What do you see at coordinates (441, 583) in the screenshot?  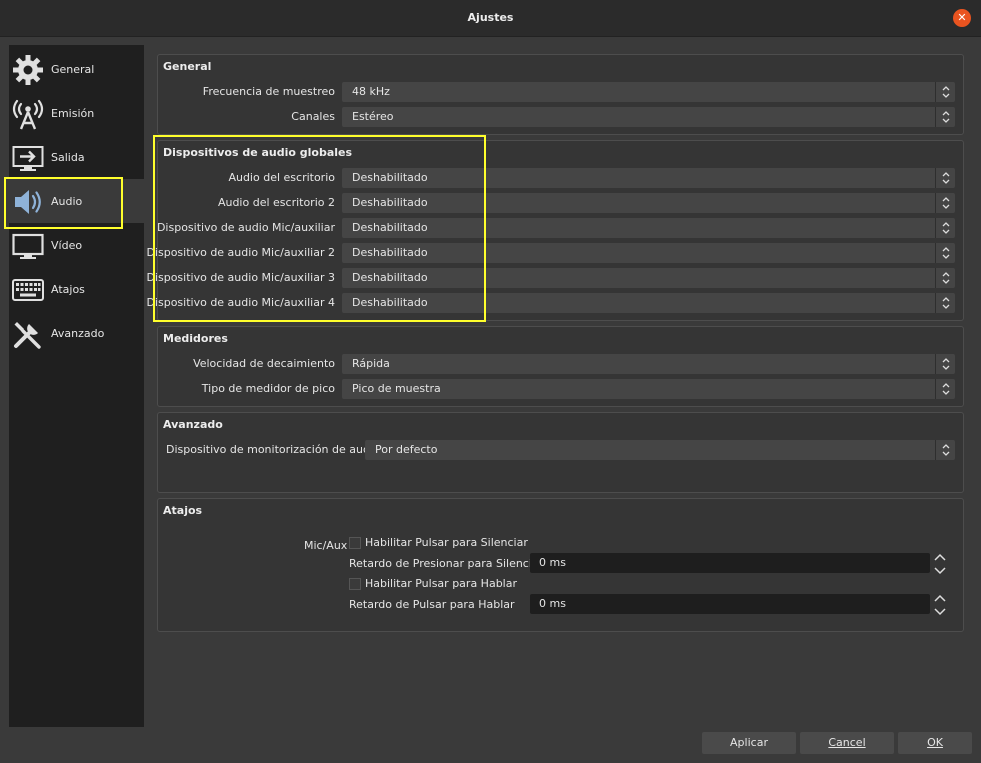 I see `push-to-talk-label: Habilitar Pulsar para Hablar` at bounding box center [441, 583].